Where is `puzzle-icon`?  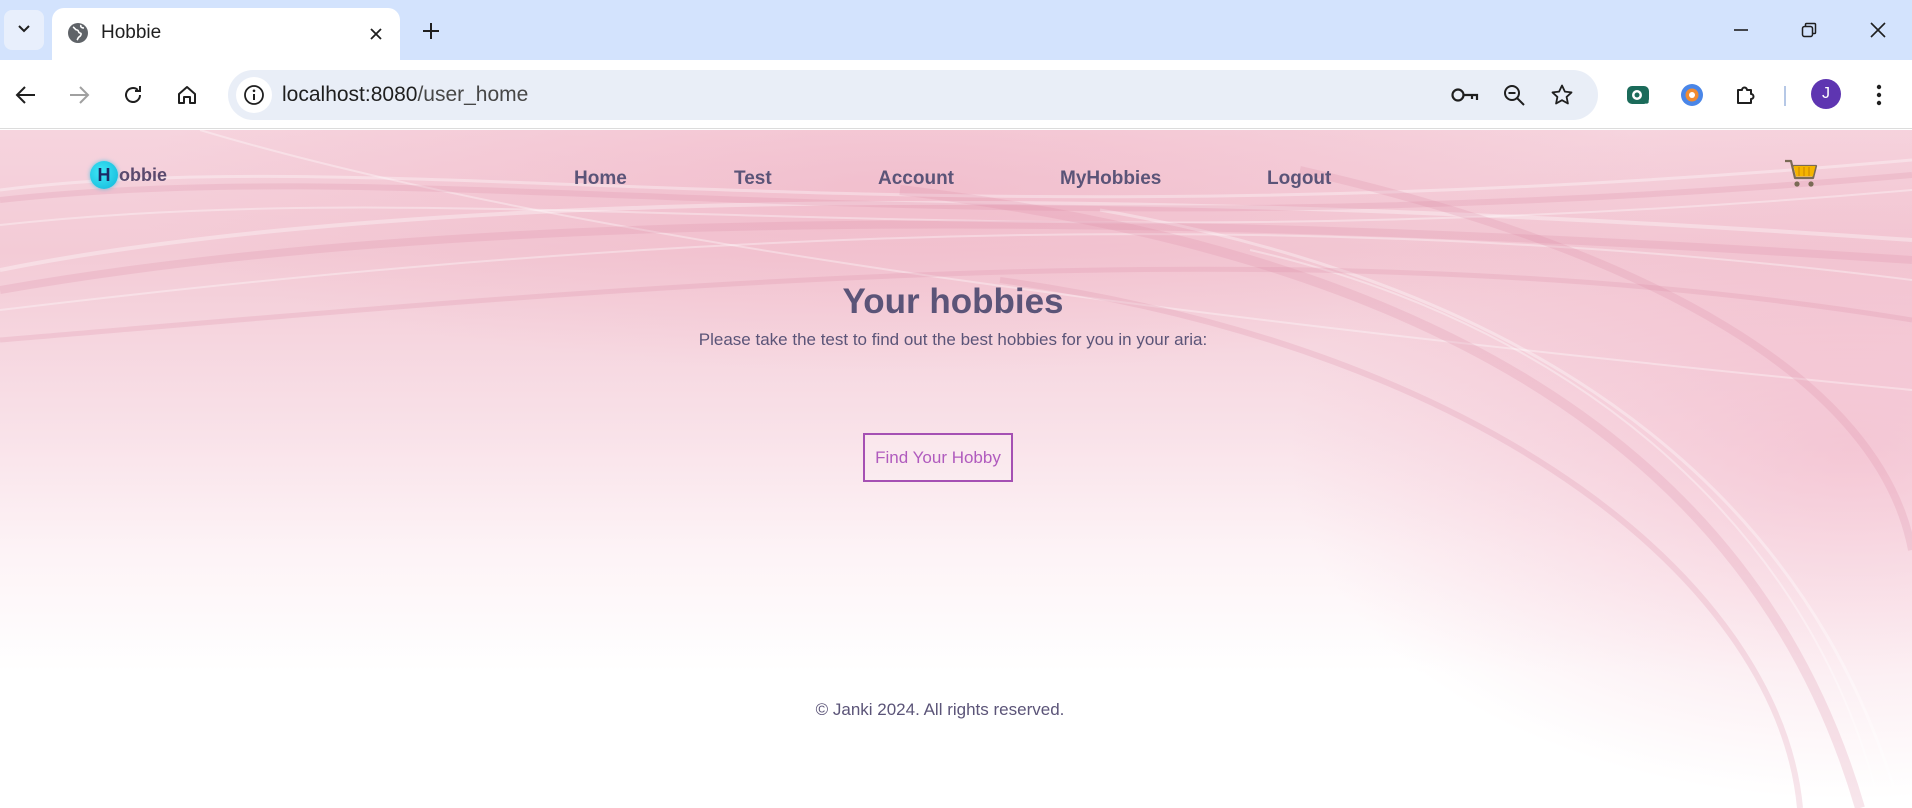
puzzle-icon is located at coordinates (1746, 95).